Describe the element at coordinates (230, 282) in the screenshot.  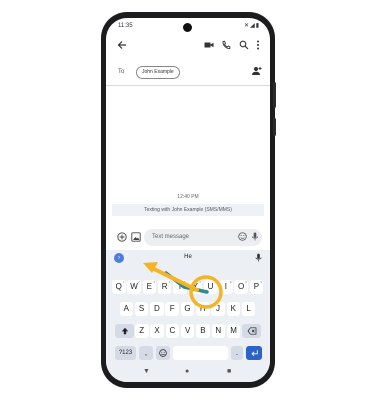
I see `key-i-alt: 8` at that location.